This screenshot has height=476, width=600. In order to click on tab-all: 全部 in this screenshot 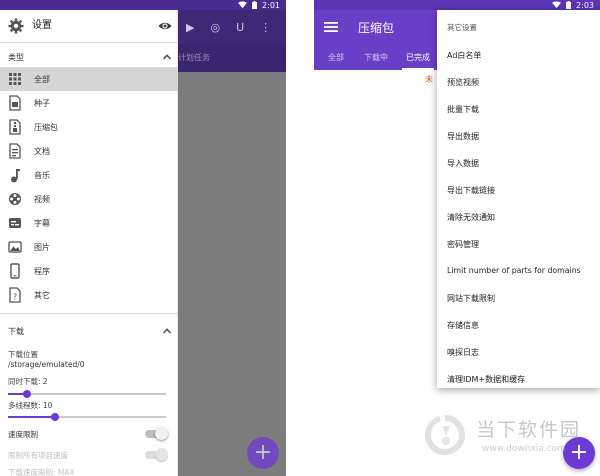, I will do `click(336, 57)`.